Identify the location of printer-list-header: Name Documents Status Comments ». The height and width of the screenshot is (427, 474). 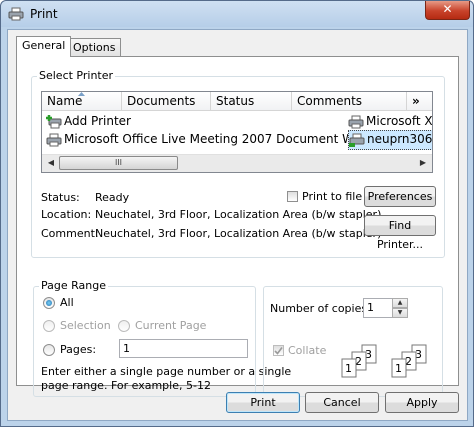
(237, 101).